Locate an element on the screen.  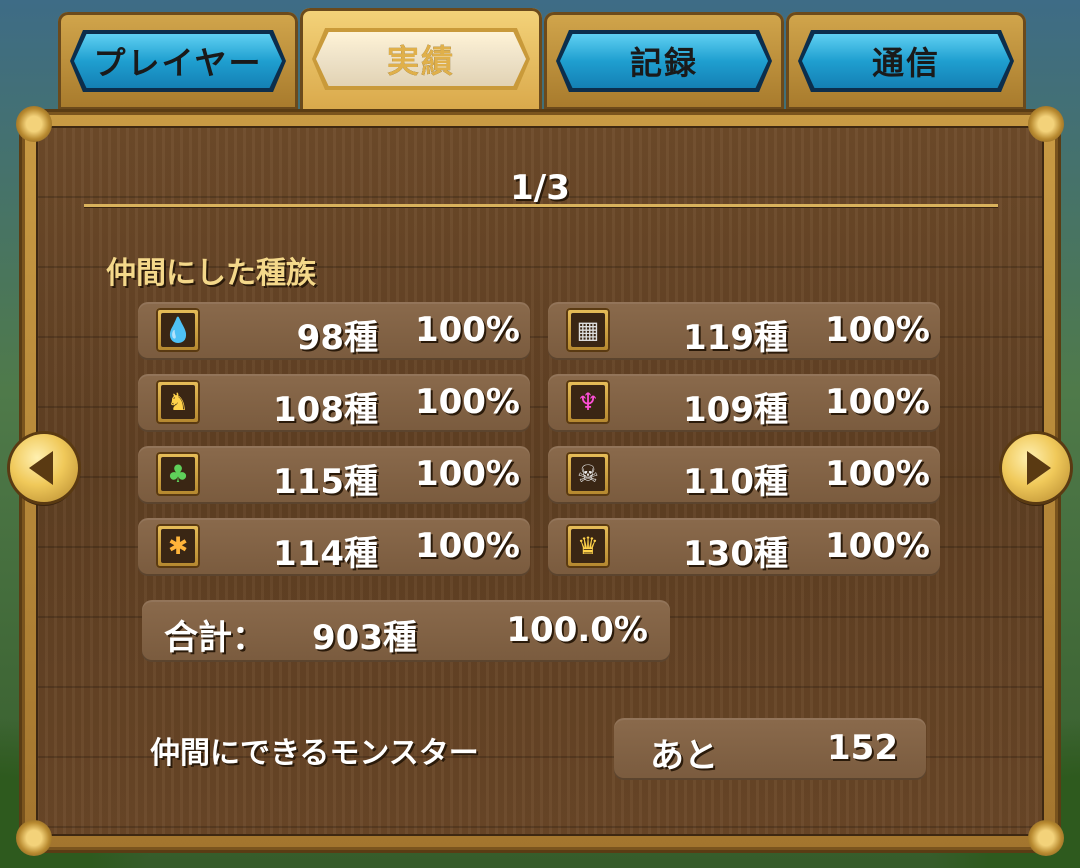
tab-communication-label: 通信 is located at coordinates (905, 63).